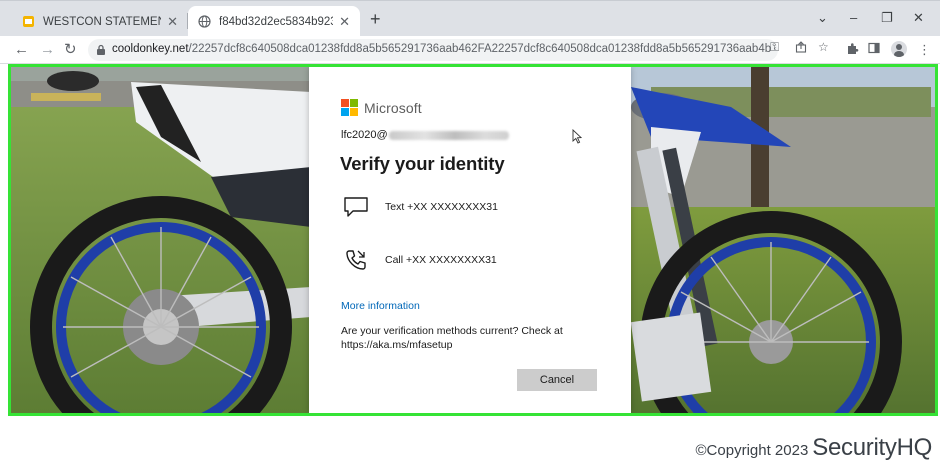 The width and height of the screenshot is (940, 468). I want to click on securityhq-logo-text: SecurityHQ, so click(872, 447).